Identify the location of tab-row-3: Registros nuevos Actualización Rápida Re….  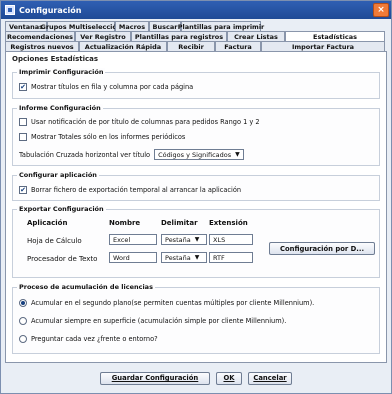
(196, 46).